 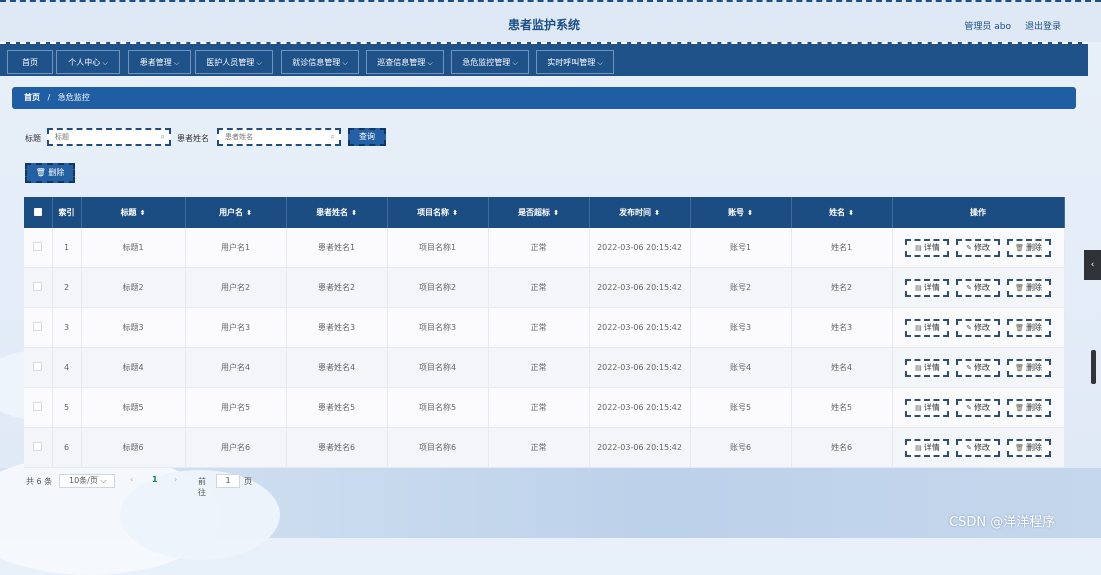 I want to click on next-page-button: ›, so click(x=175, y=479).